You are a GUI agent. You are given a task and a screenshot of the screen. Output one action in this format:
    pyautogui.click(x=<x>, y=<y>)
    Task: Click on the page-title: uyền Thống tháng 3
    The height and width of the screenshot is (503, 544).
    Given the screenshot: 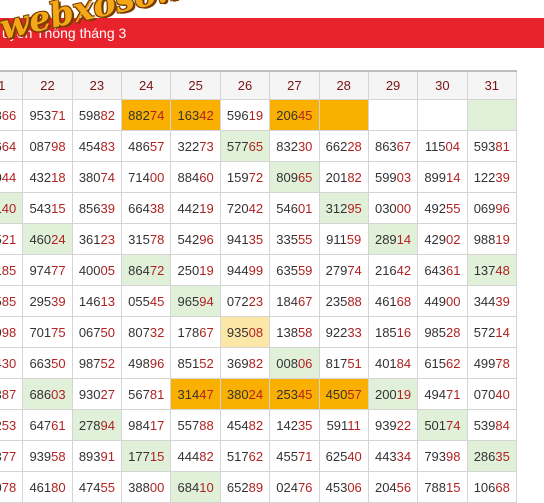 What is the action you would take?
    pyautogui.click(x=64, y=33)
    